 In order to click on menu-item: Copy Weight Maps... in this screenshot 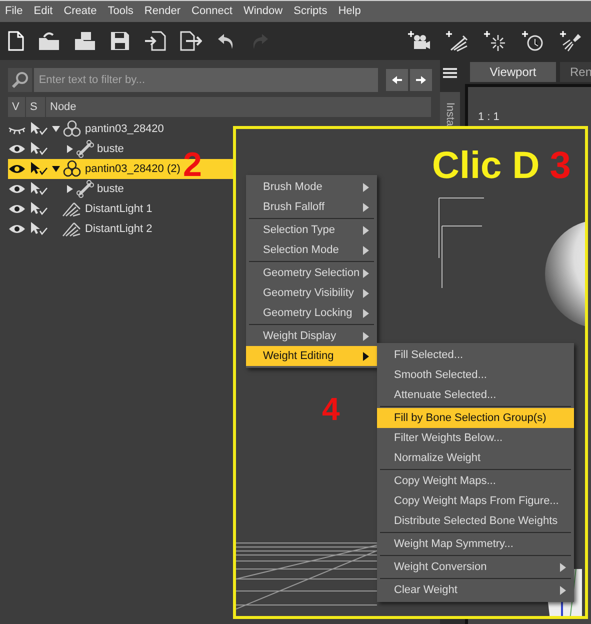, I will do `click(475, 481)`.